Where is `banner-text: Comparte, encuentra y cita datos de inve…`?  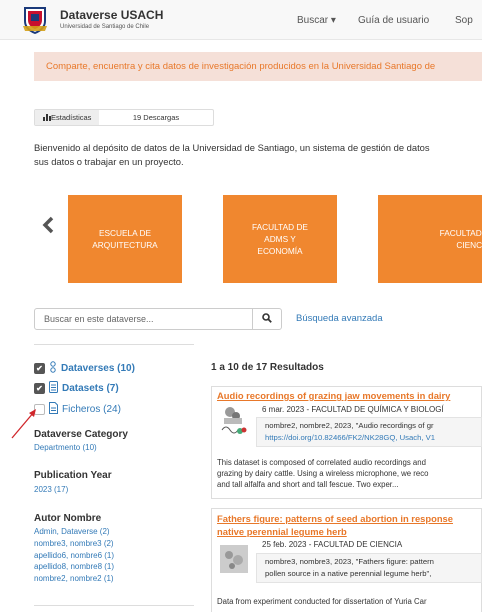 banner-text: Comparte, encuentra y cita datos de inve… is located at coordinates (241, 66).